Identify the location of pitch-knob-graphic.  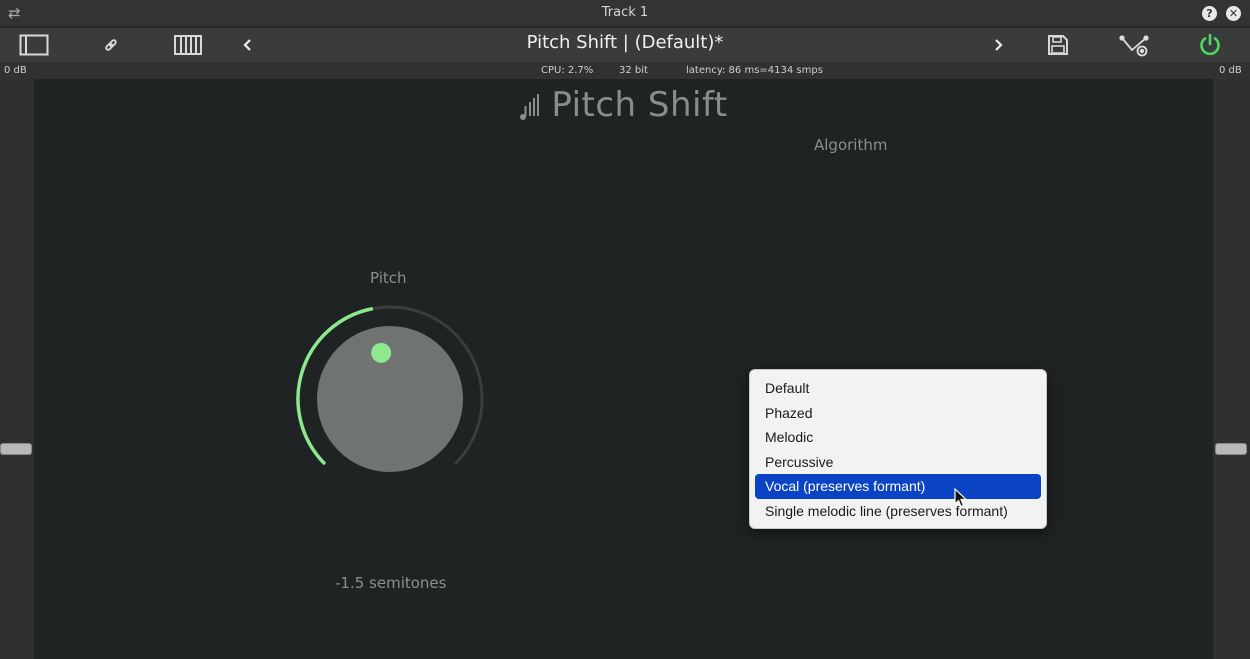
(390, 388).